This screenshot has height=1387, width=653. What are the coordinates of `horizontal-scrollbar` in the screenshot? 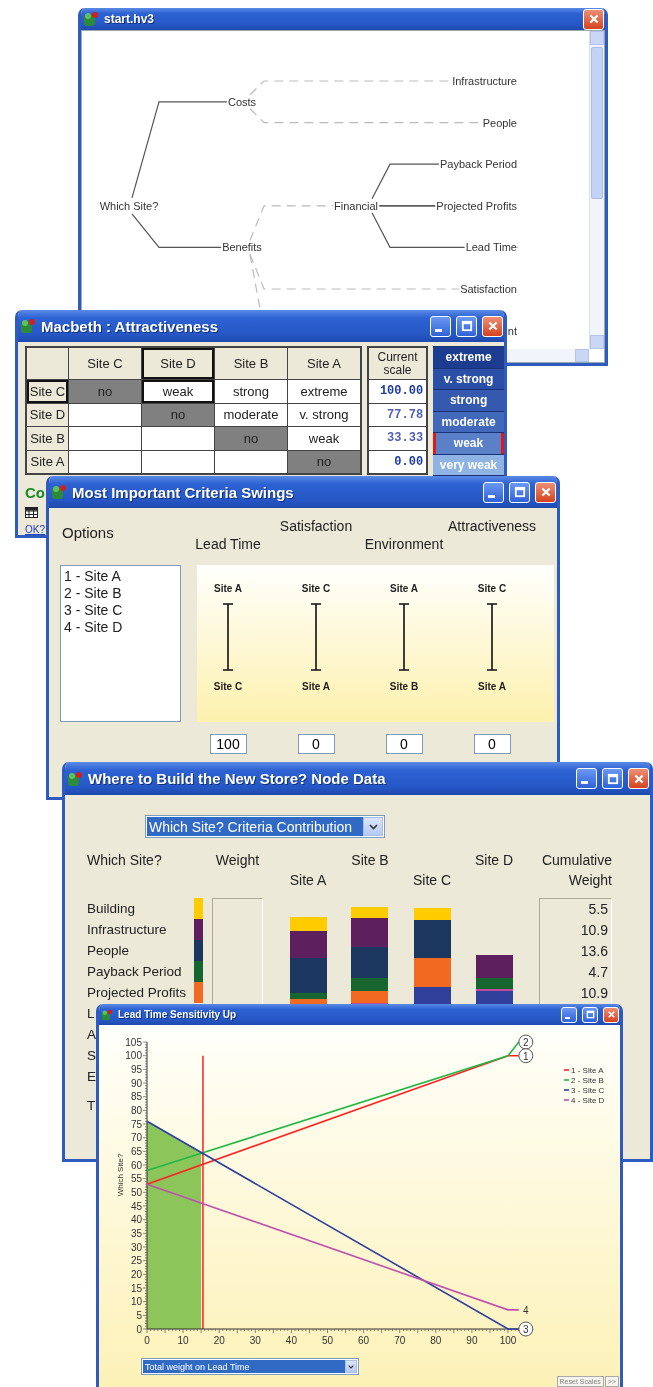 It's located at (546, 355).